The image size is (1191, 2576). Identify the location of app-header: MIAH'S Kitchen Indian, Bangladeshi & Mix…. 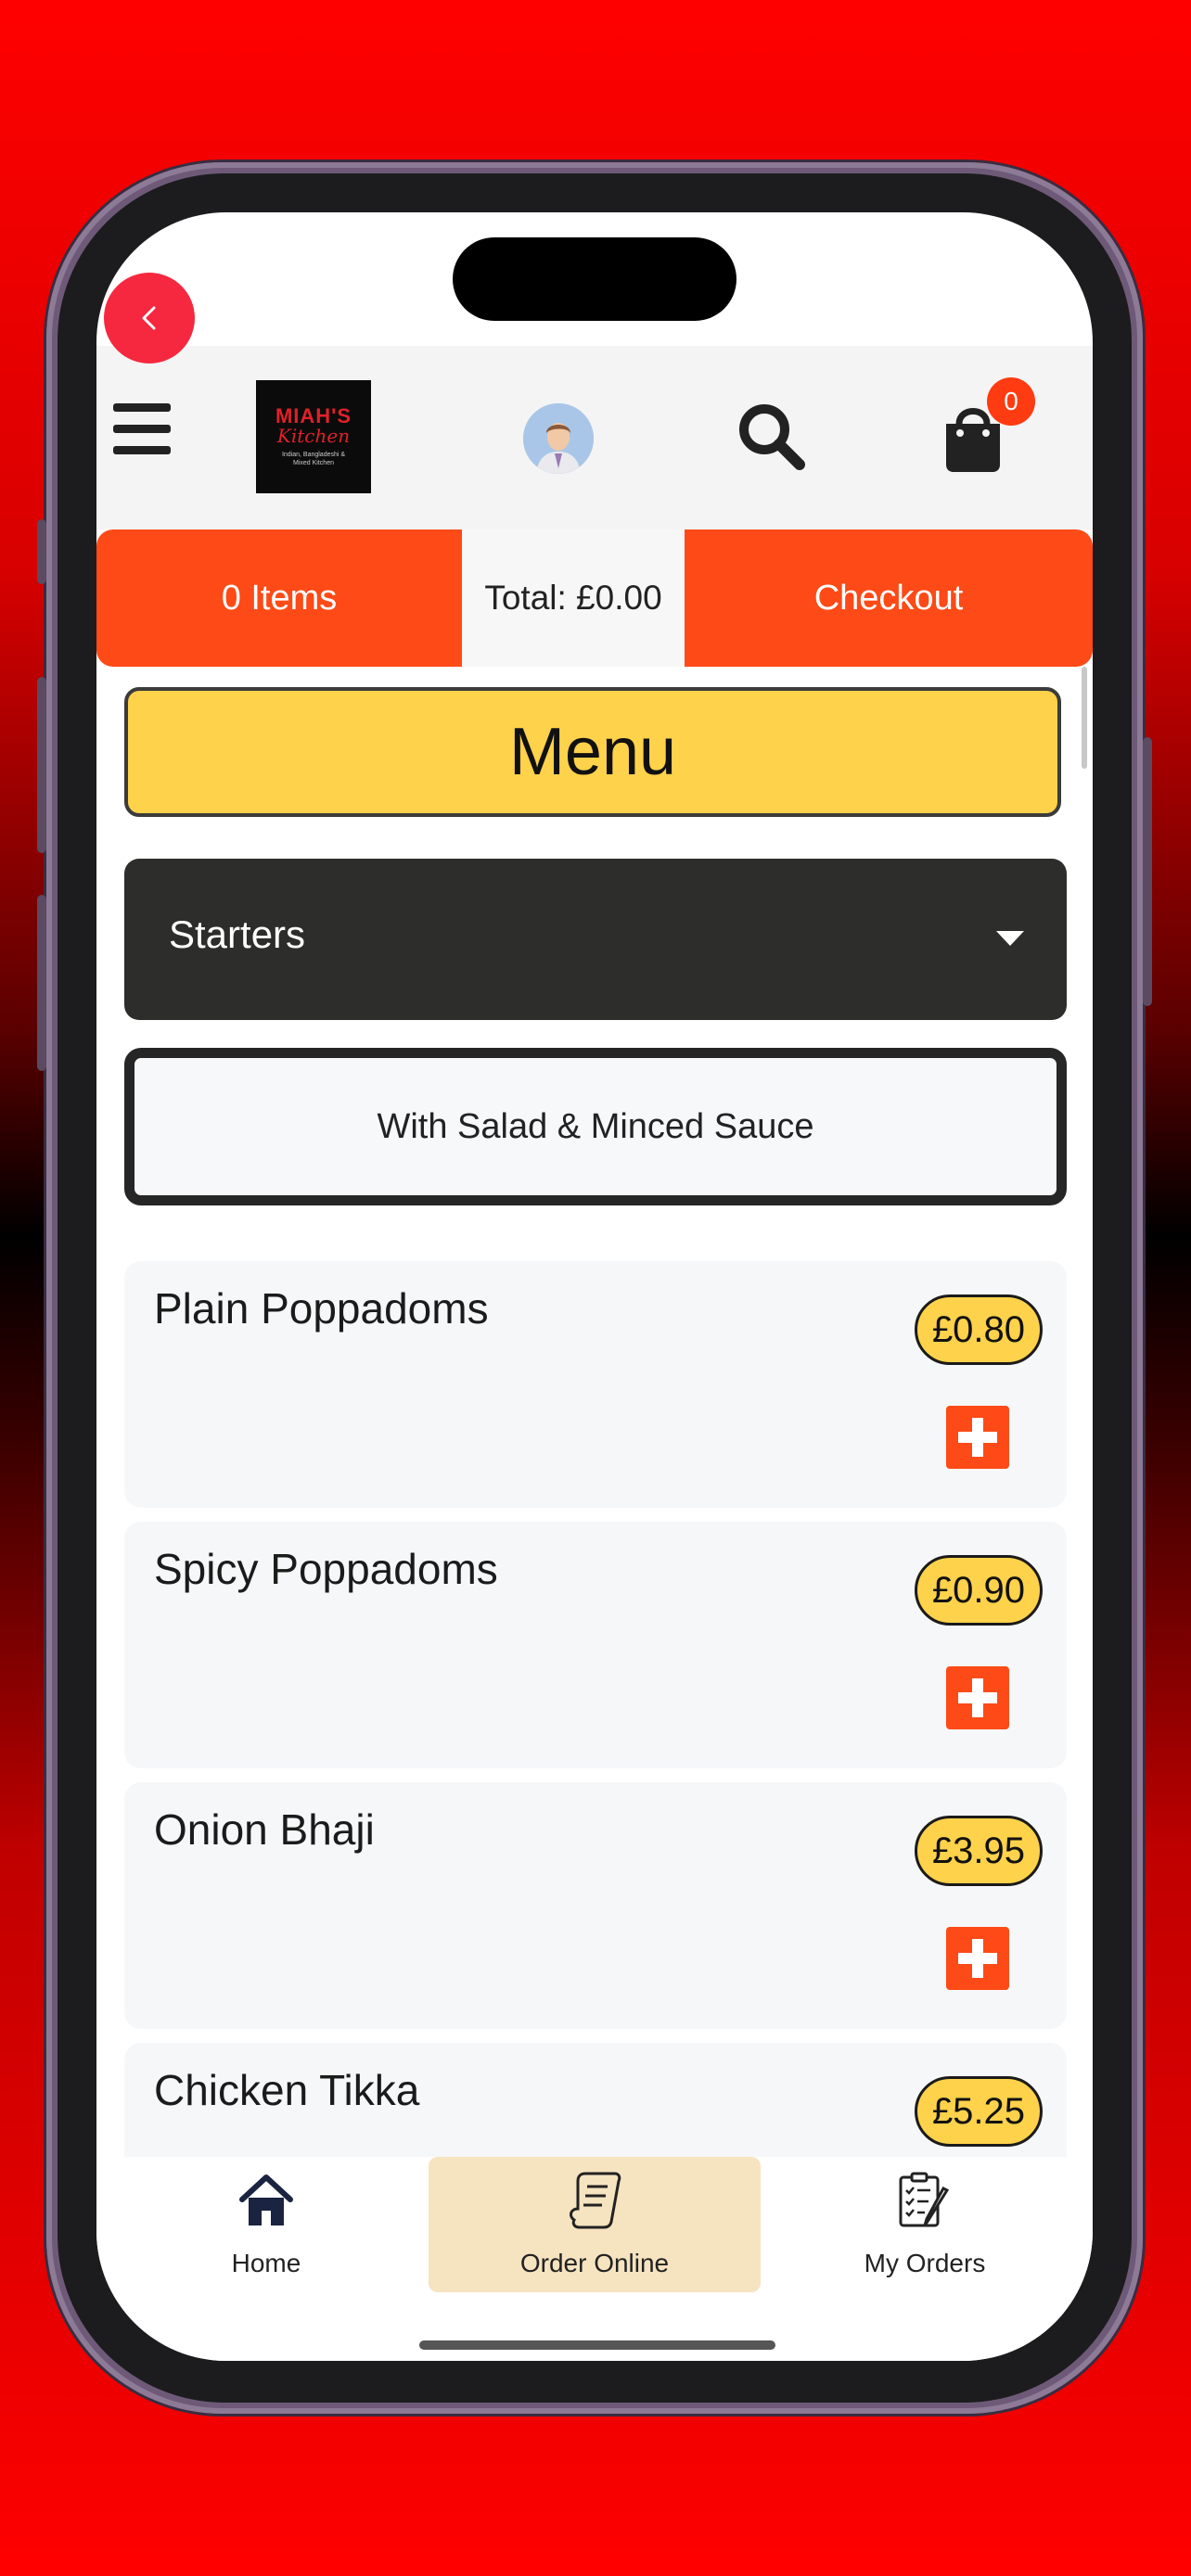
(594, 437).